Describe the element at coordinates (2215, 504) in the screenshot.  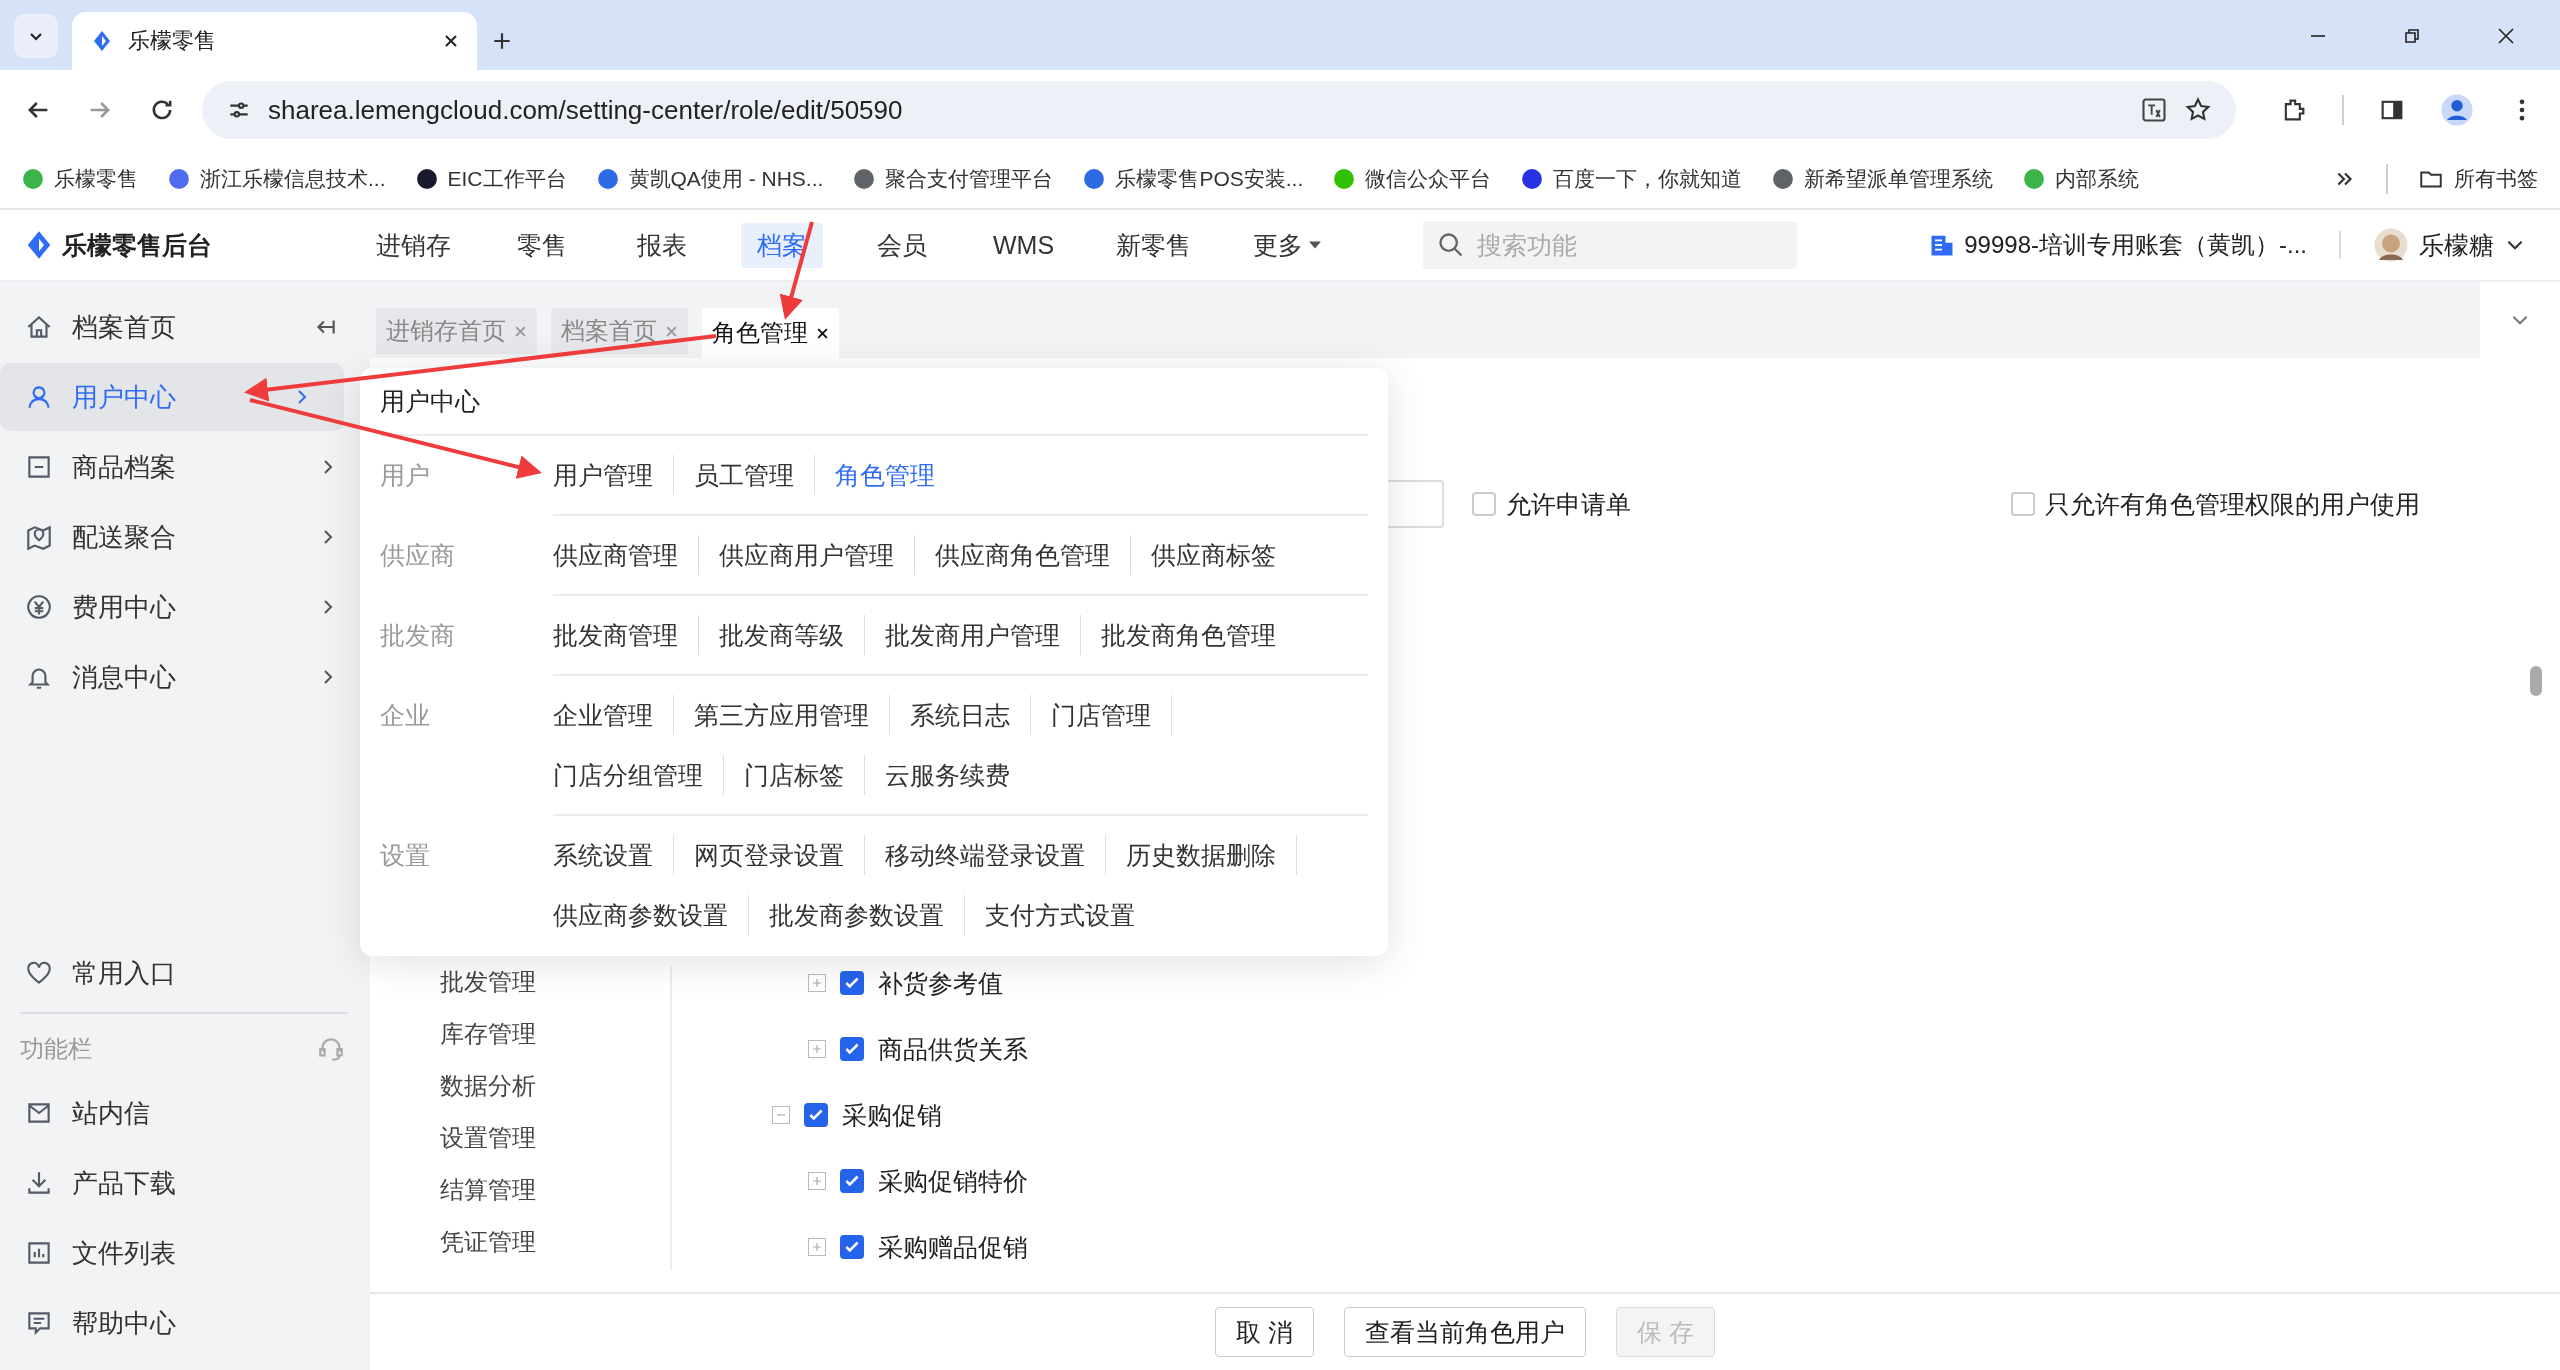
I see `checkbox-option: 只允许有角色管理权限的用户使用` at that location.